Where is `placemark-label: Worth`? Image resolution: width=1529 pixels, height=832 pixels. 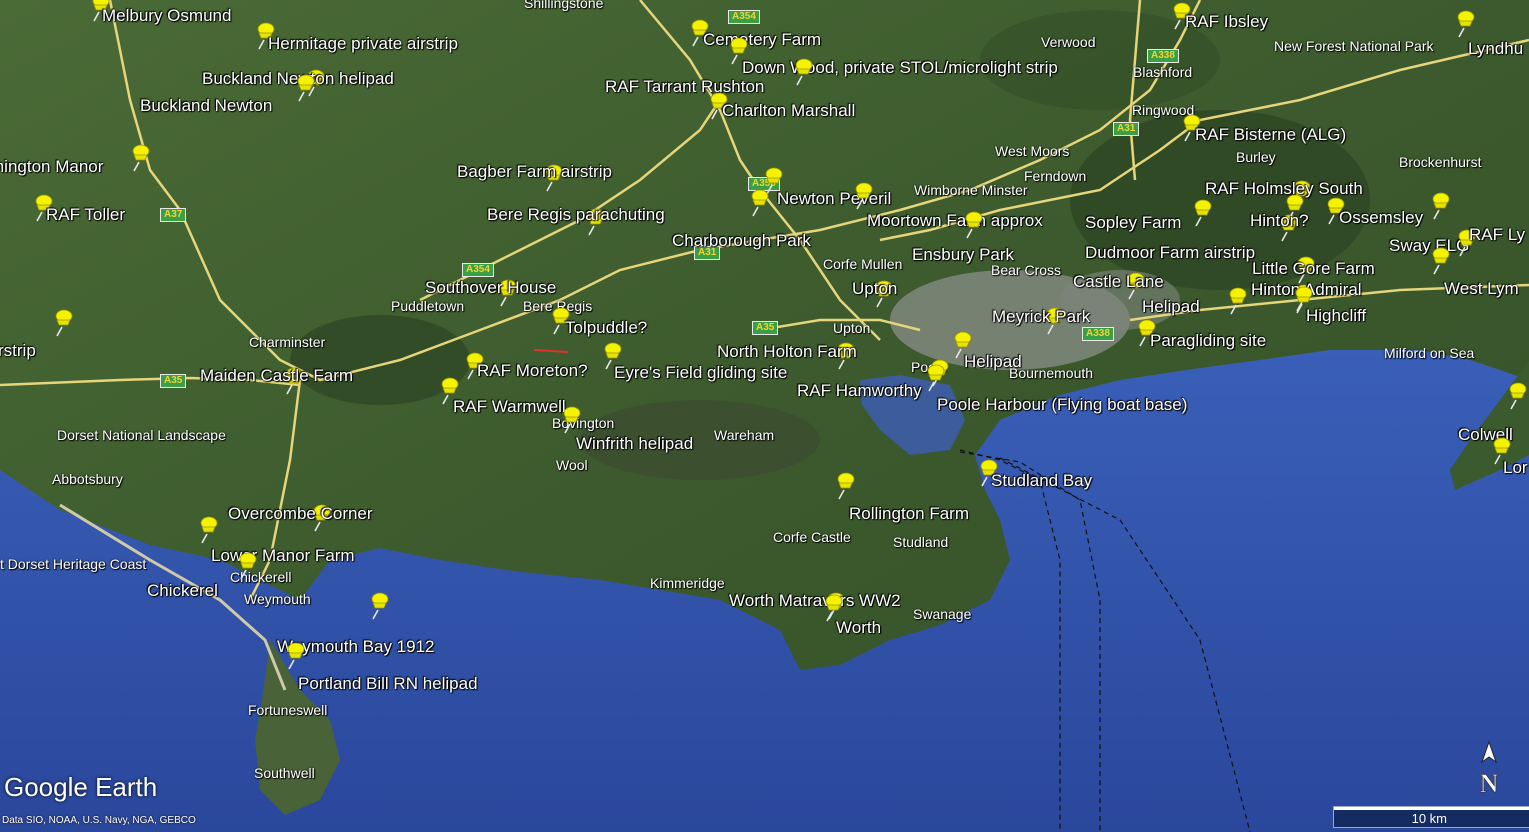
placemark-label: Worth is located at coordinates (858, 627).